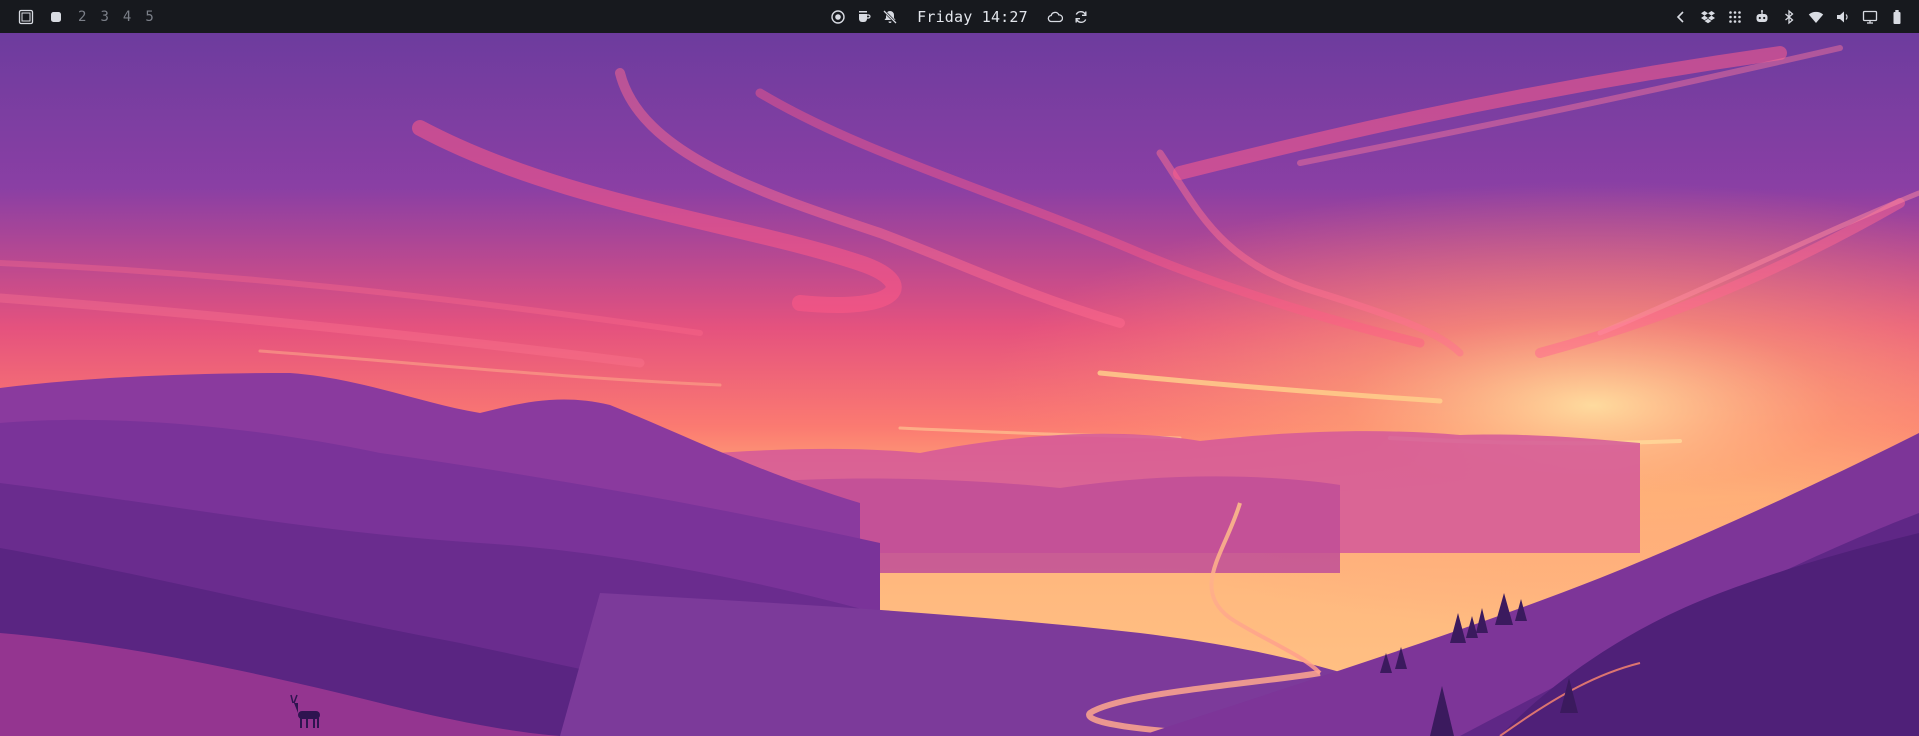 This screenshot has height=736, width=1919. Describe the element at coordinates (864, 17) in the screenshot. I see `coffee-icon` at that location.